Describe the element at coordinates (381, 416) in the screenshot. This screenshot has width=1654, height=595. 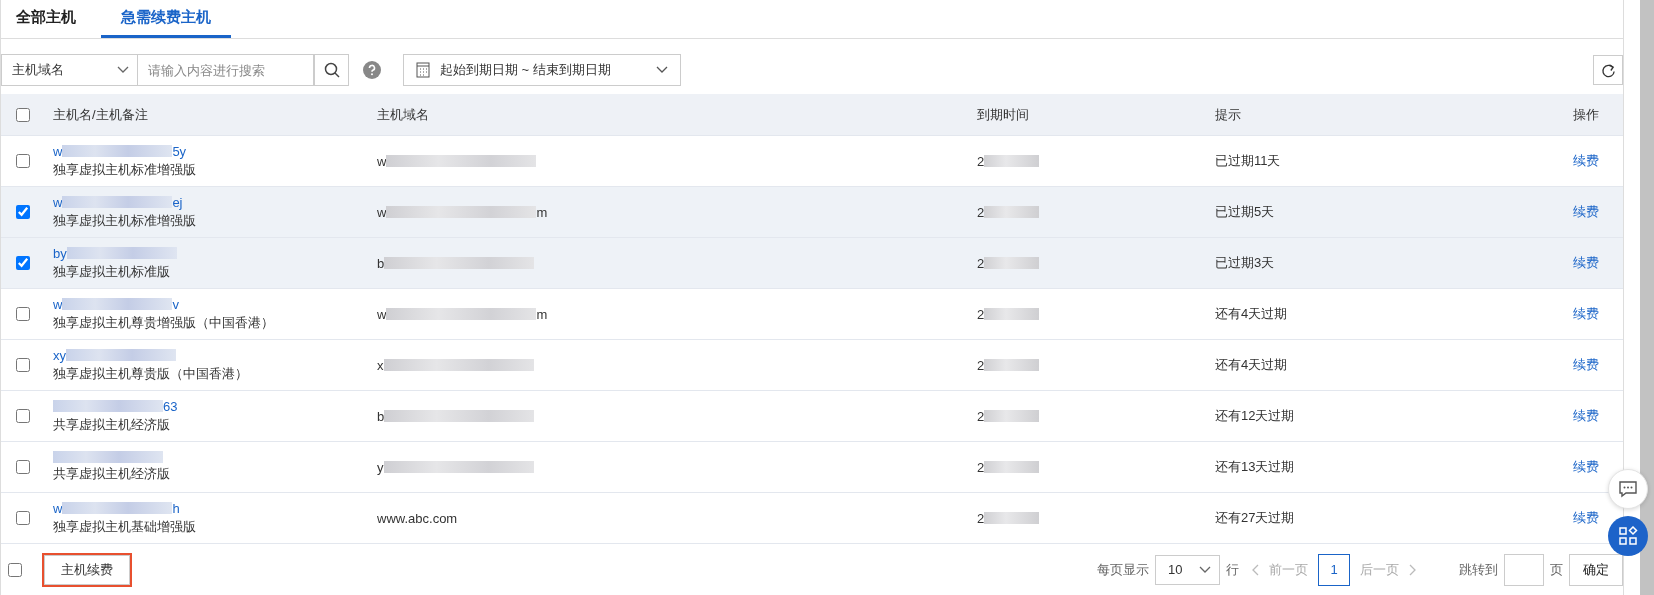
I see `table-cell: b` at that location.